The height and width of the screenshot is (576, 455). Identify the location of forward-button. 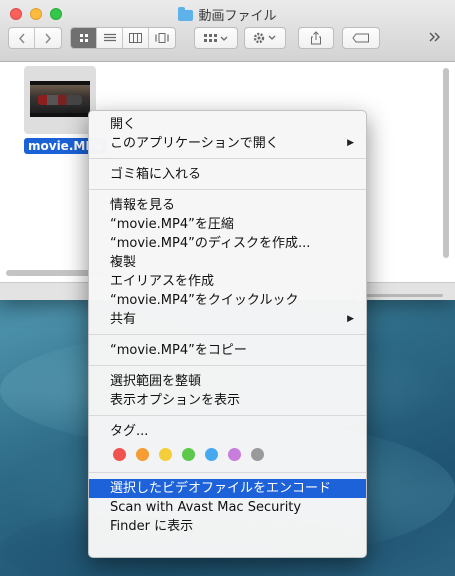
(48, 38).